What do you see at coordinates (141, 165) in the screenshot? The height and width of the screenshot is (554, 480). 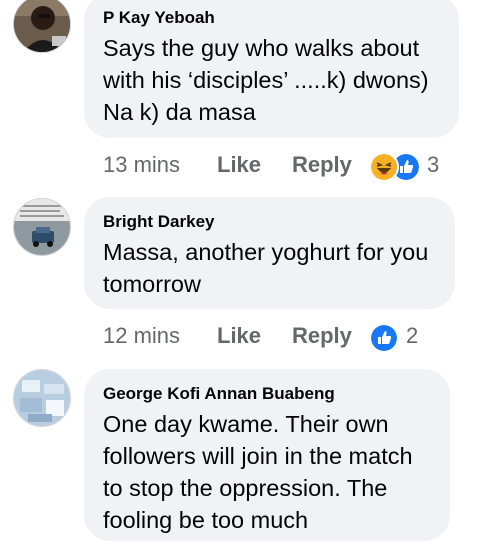 I see `comment-timestamp: 13 mins` at bounding box center [141, 165].